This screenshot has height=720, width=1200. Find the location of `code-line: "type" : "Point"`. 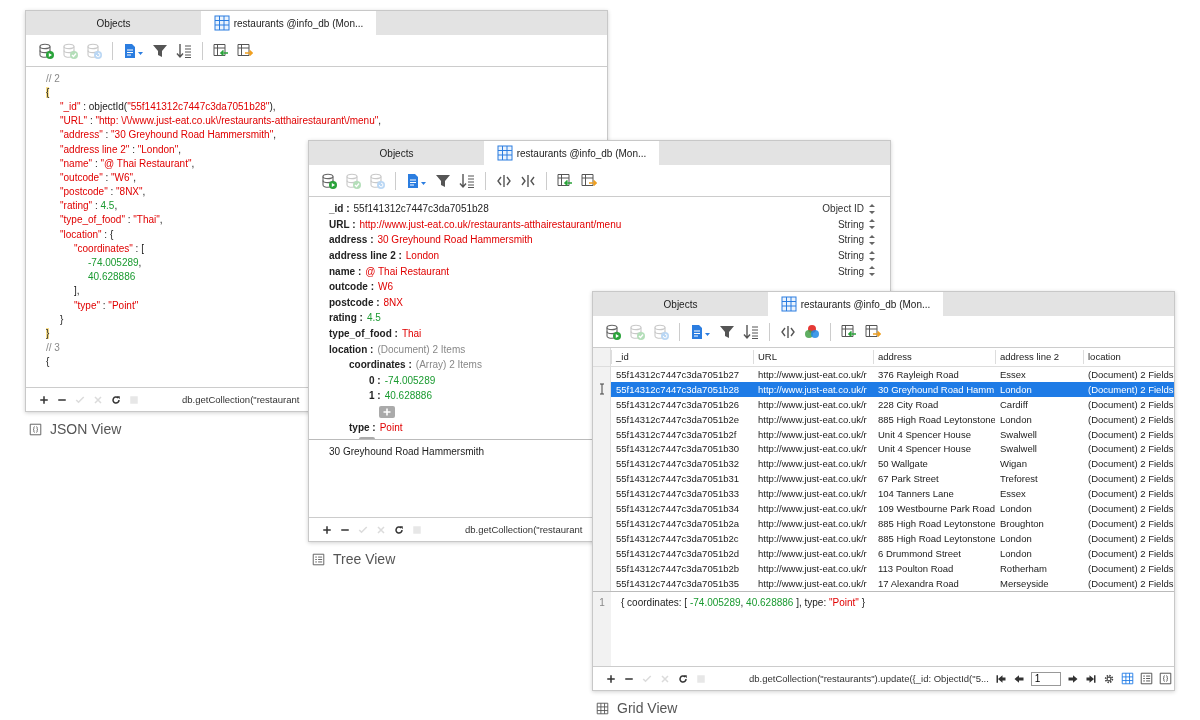

code-line: "type" : "Point" is located at coordinates (106, 305).